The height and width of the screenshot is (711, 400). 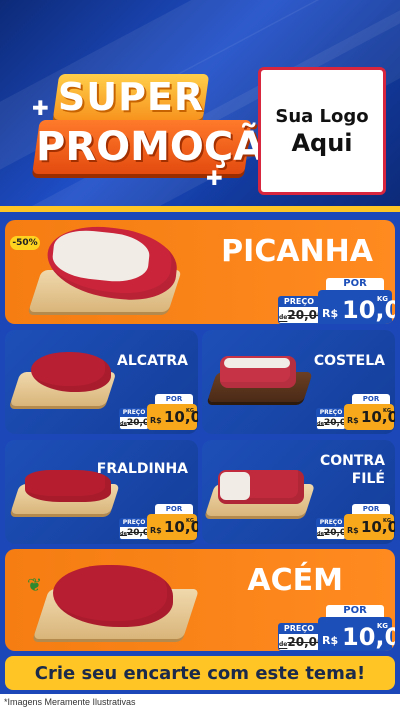 What do you see at coordinates (322, 142) in the screenshot?
I see `logo-line2: Aqui` at bounding box center [322, 142].